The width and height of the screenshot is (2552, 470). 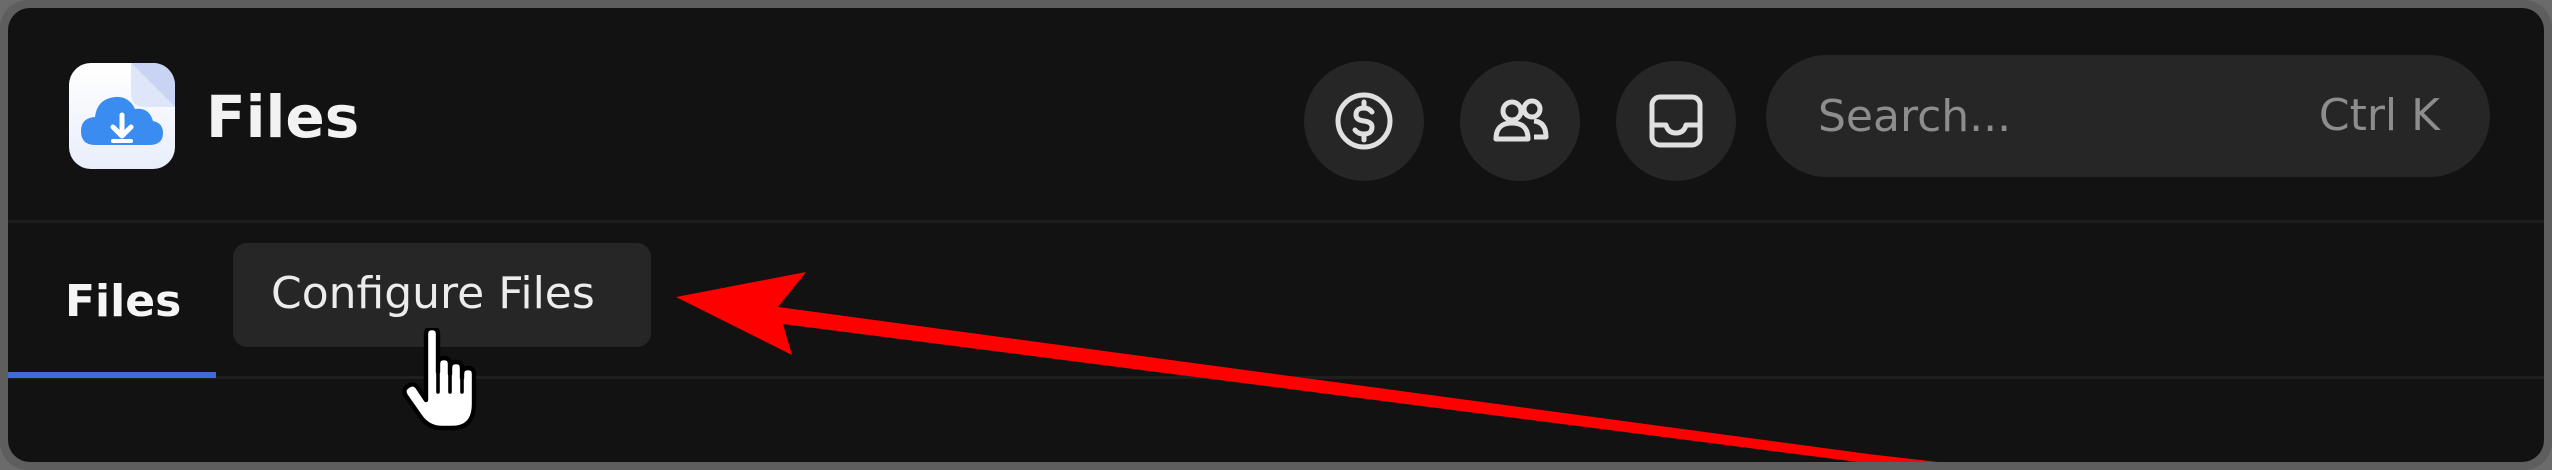 I want to click on app-logo-icon, so click(x=122, y=116).